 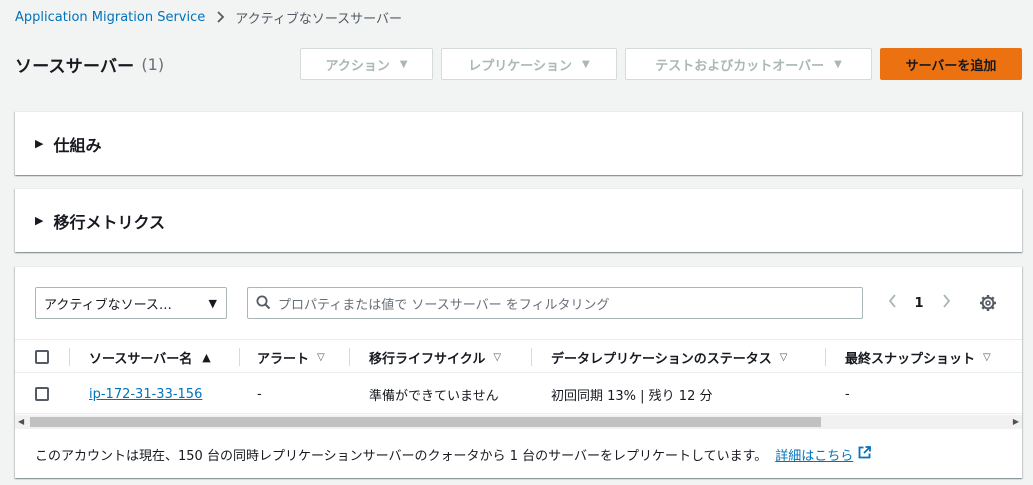 What do you see at coordinates (259, 394) in the screenshot?
I see `cell-alerts: -` at bounding box center [259, 394].